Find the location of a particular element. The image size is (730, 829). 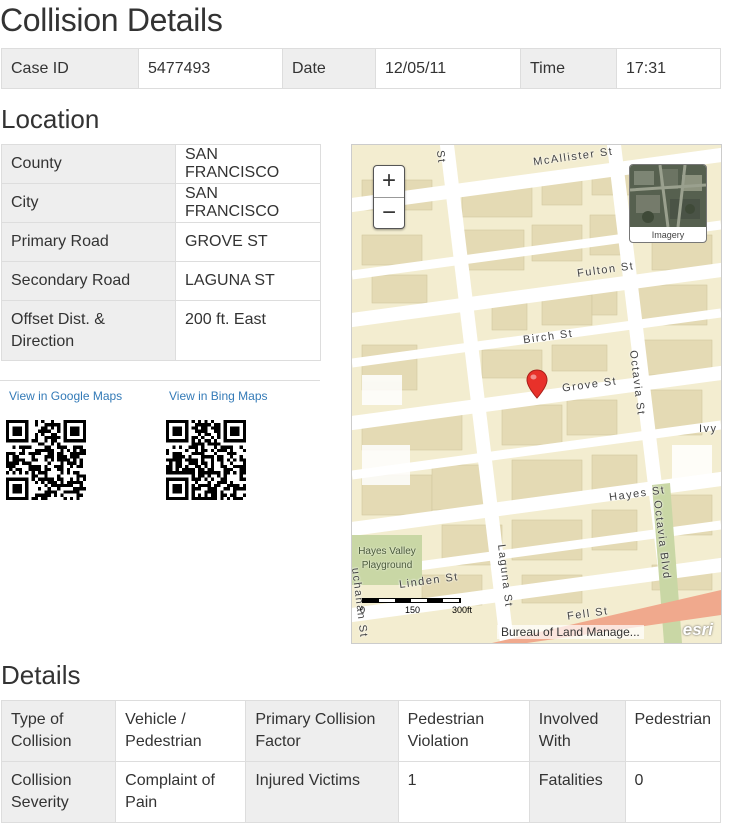

fatalities-label: Fatalities is located at coordinates (577, 792).